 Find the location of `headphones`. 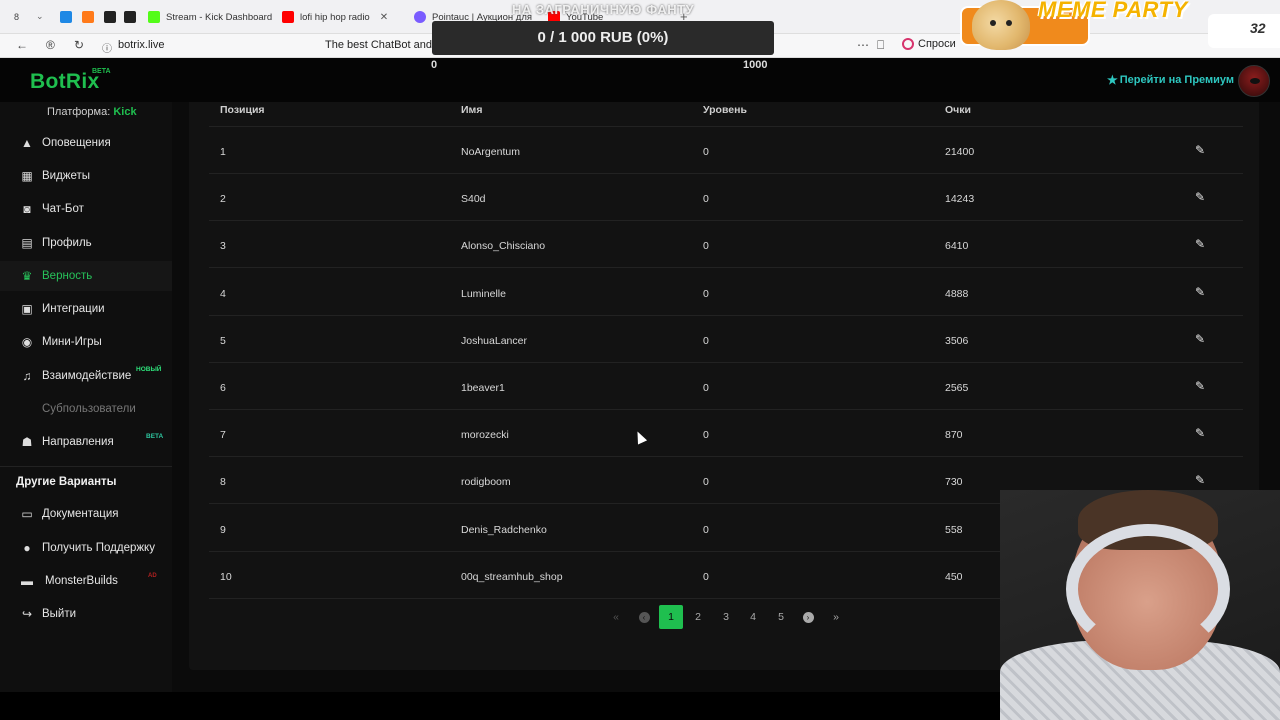

headphones is located at coordinates (1148, 589).